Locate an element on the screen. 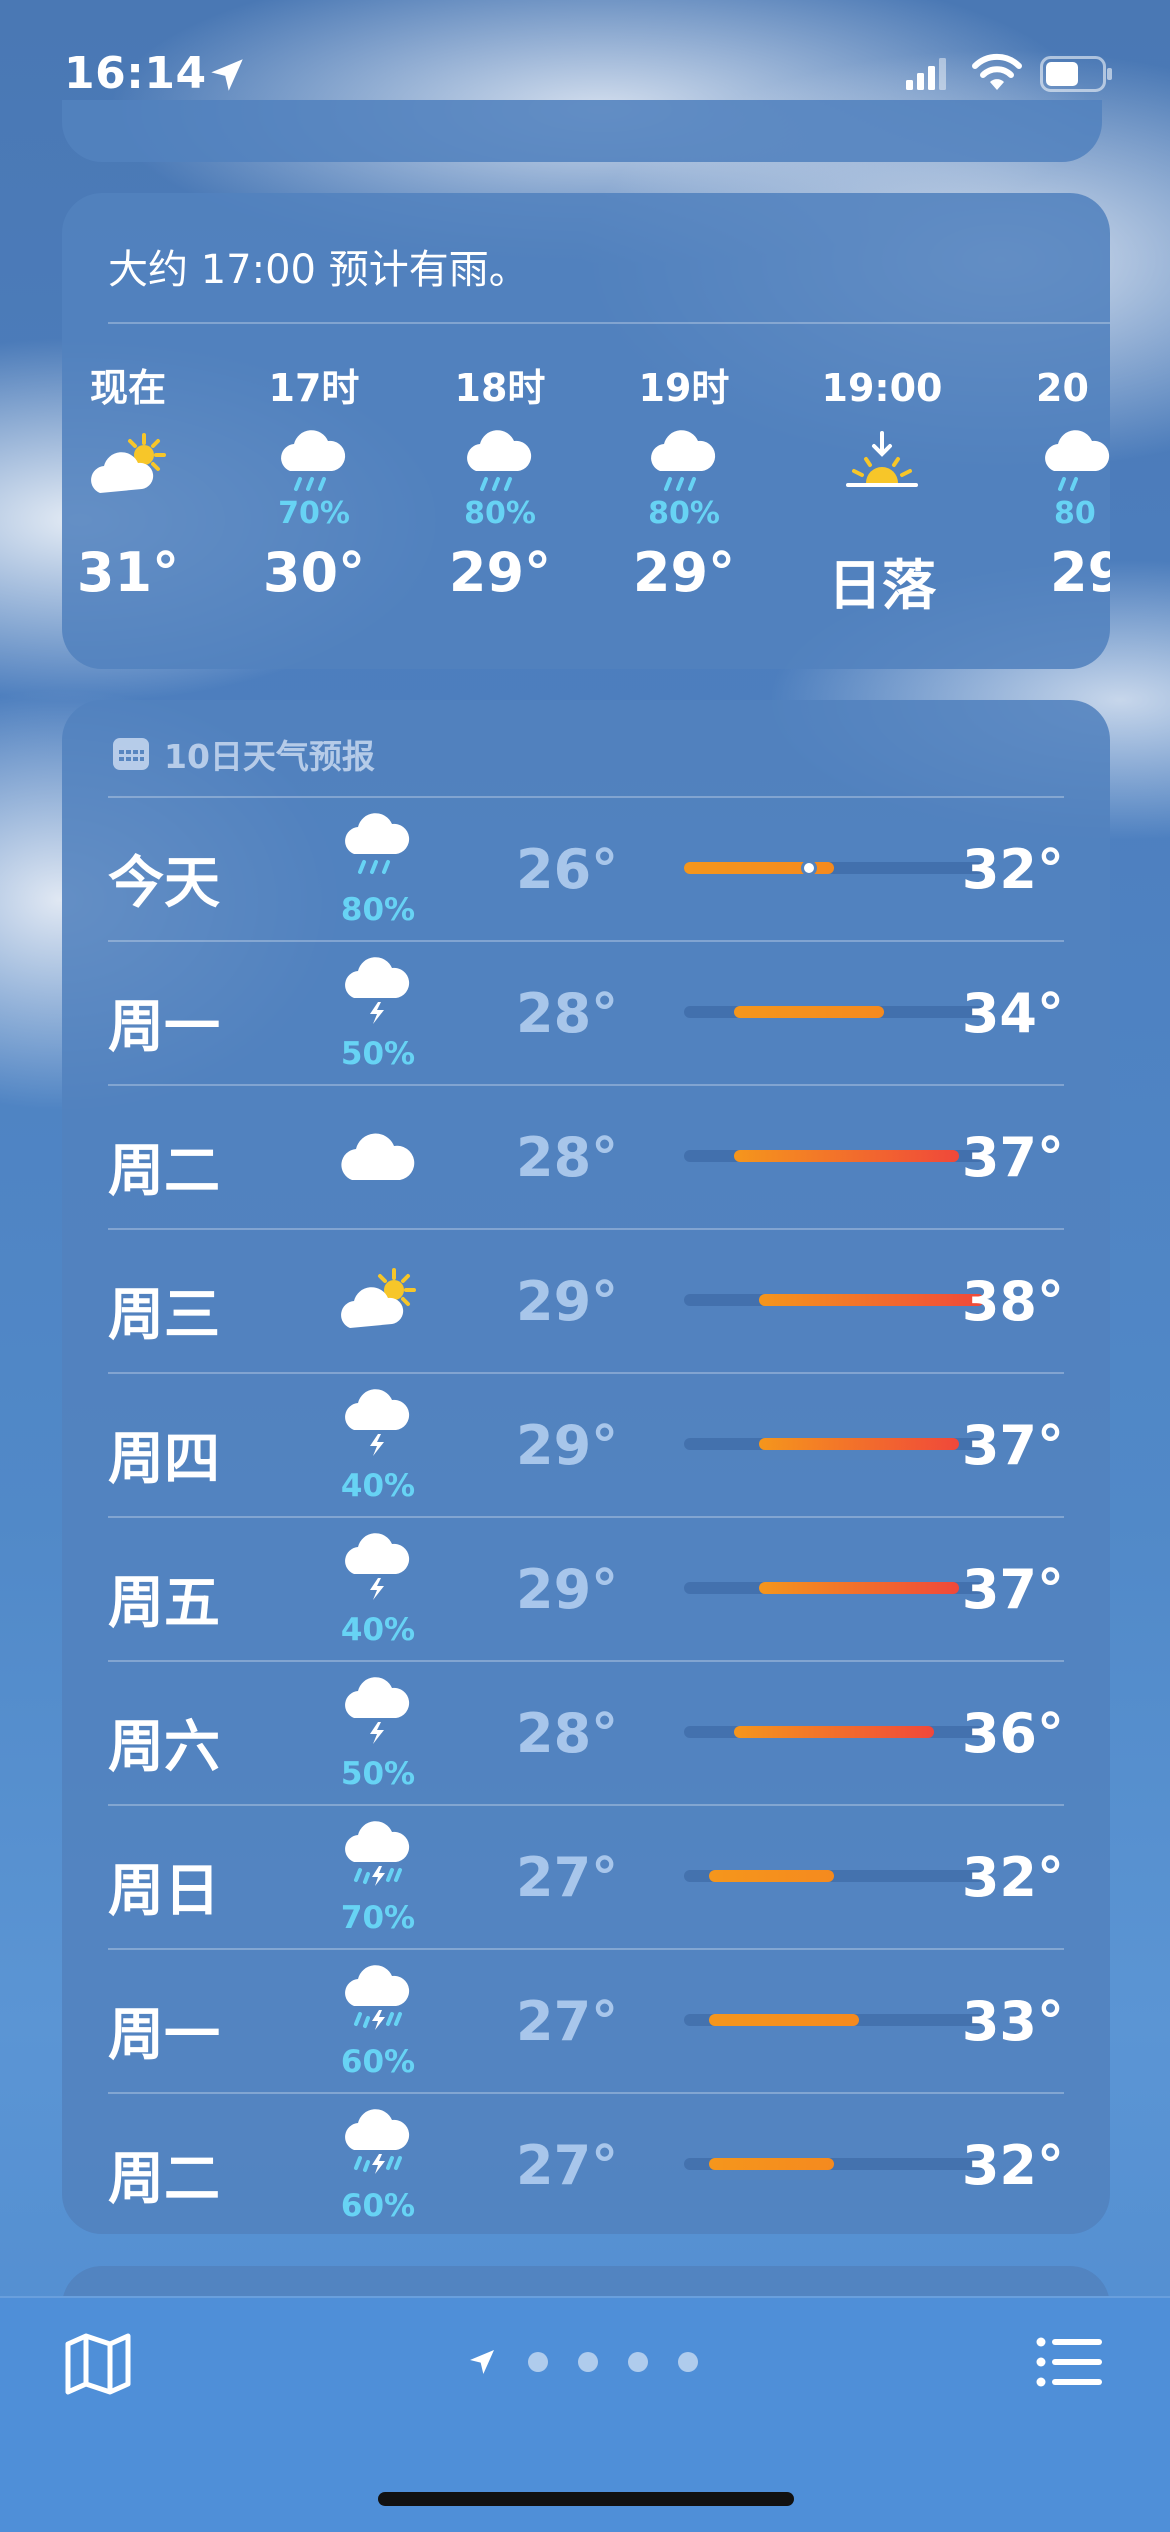 The width and height of the screenshot is (1170, 2532). day-name: 今天 is located at coordinates (164, 883).